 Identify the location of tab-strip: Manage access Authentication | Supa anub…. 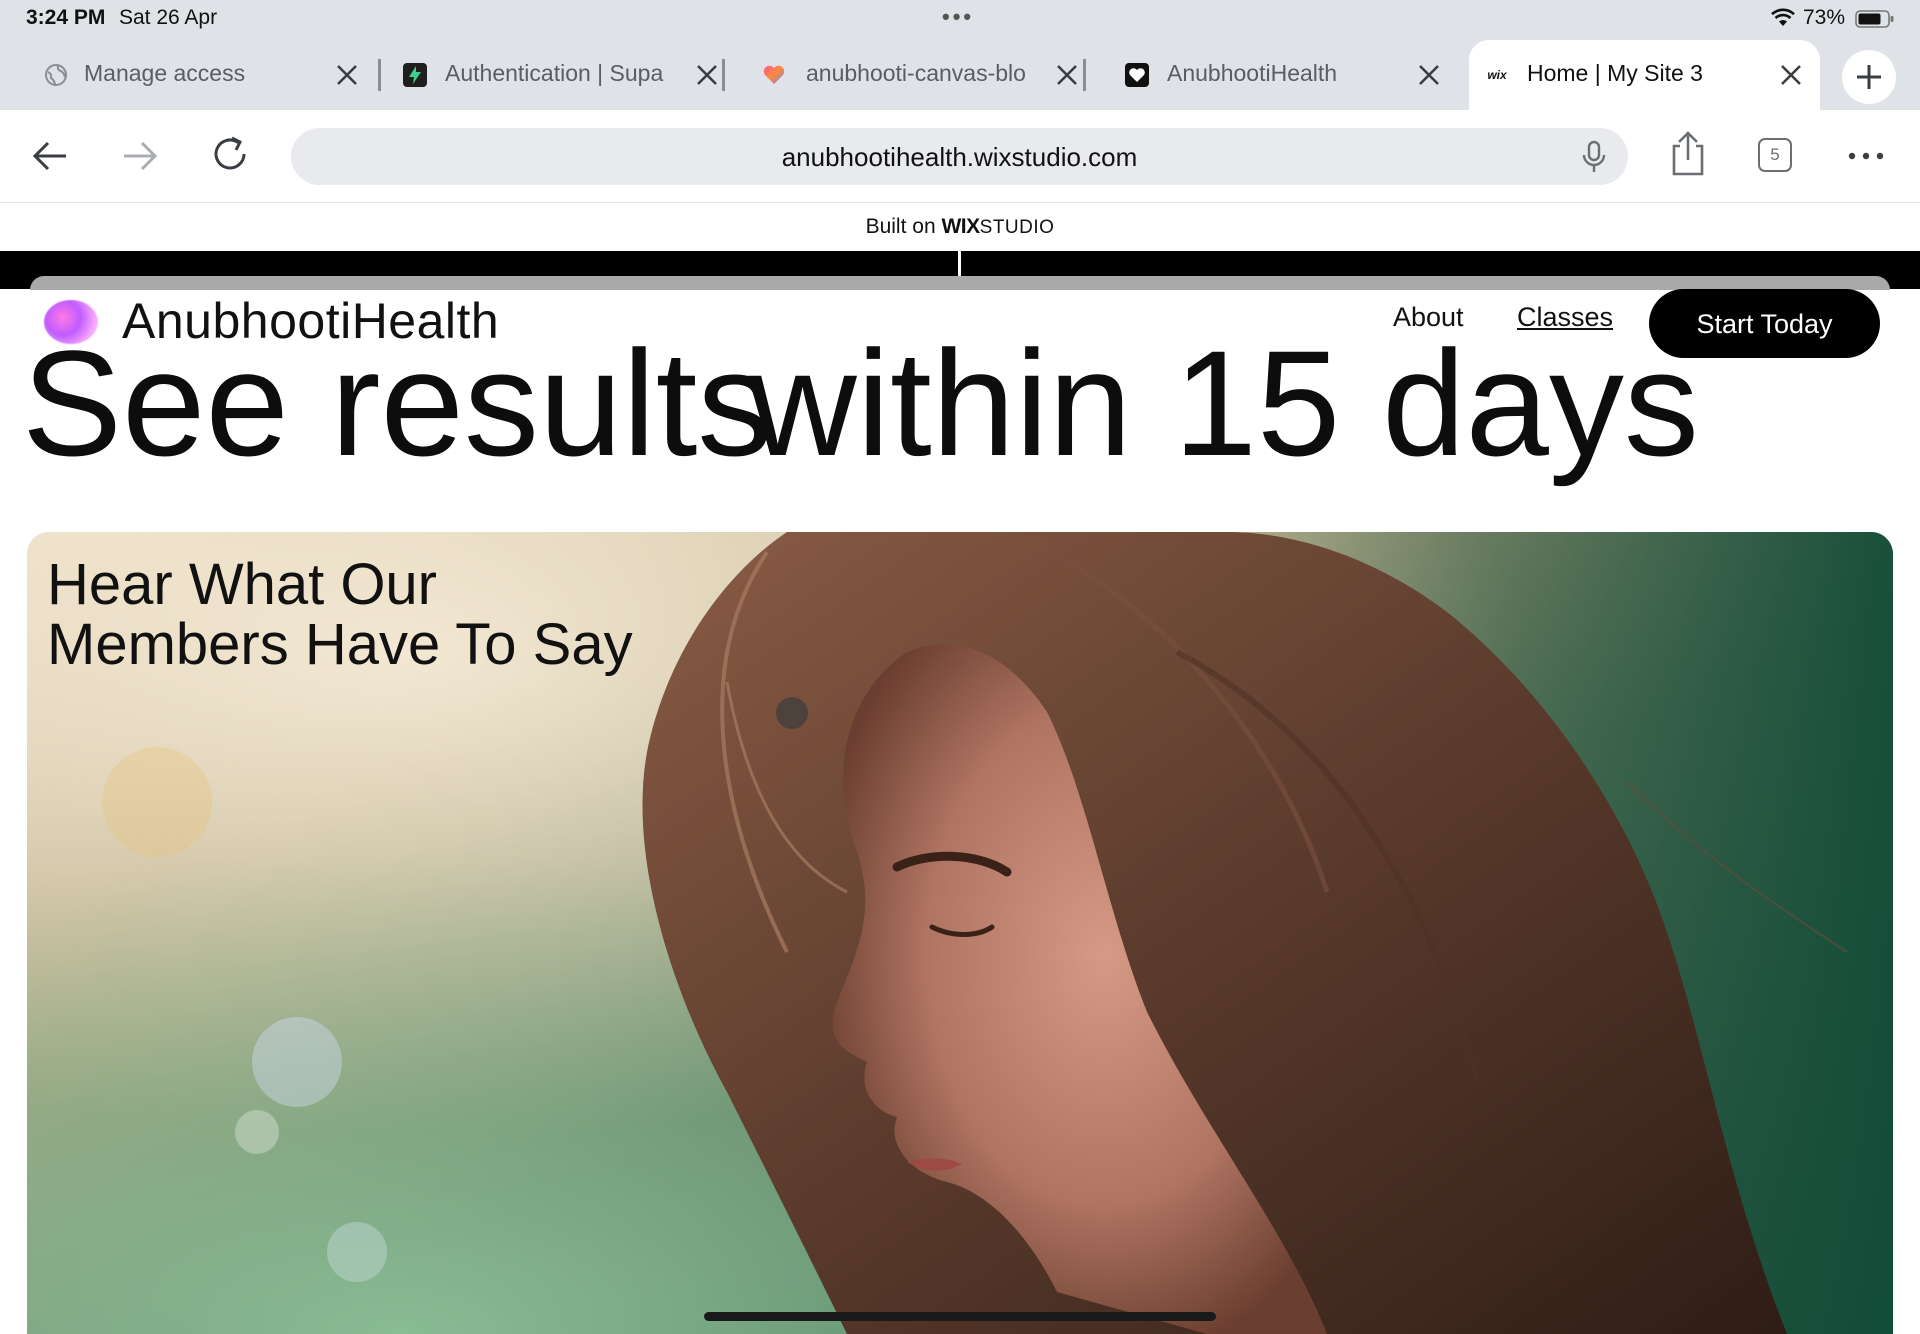
(960, 75).